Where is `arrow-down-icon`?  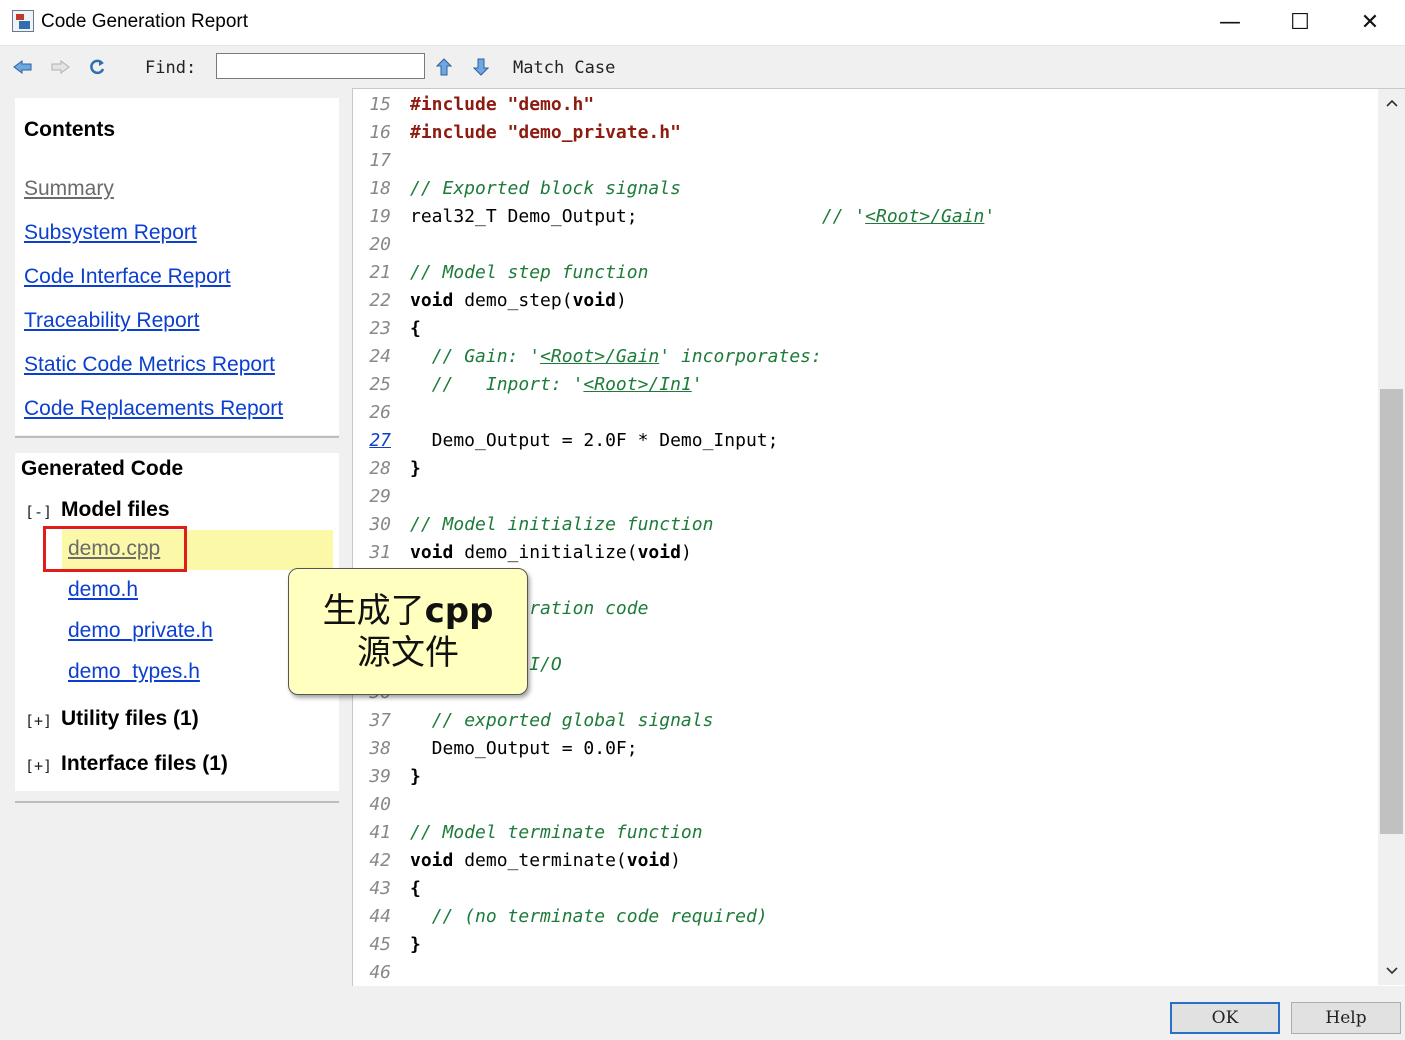
arrow-down-icon is located at coordinates (481, 67).